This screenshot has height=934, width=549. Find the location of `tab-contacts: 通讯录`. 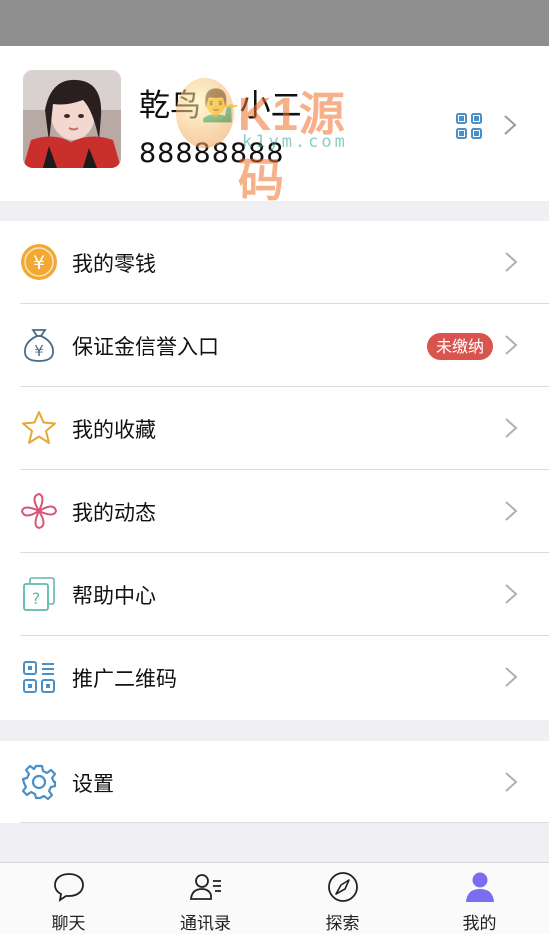

tab-contacts: 通讯录 is located at coordinates (205, 898).